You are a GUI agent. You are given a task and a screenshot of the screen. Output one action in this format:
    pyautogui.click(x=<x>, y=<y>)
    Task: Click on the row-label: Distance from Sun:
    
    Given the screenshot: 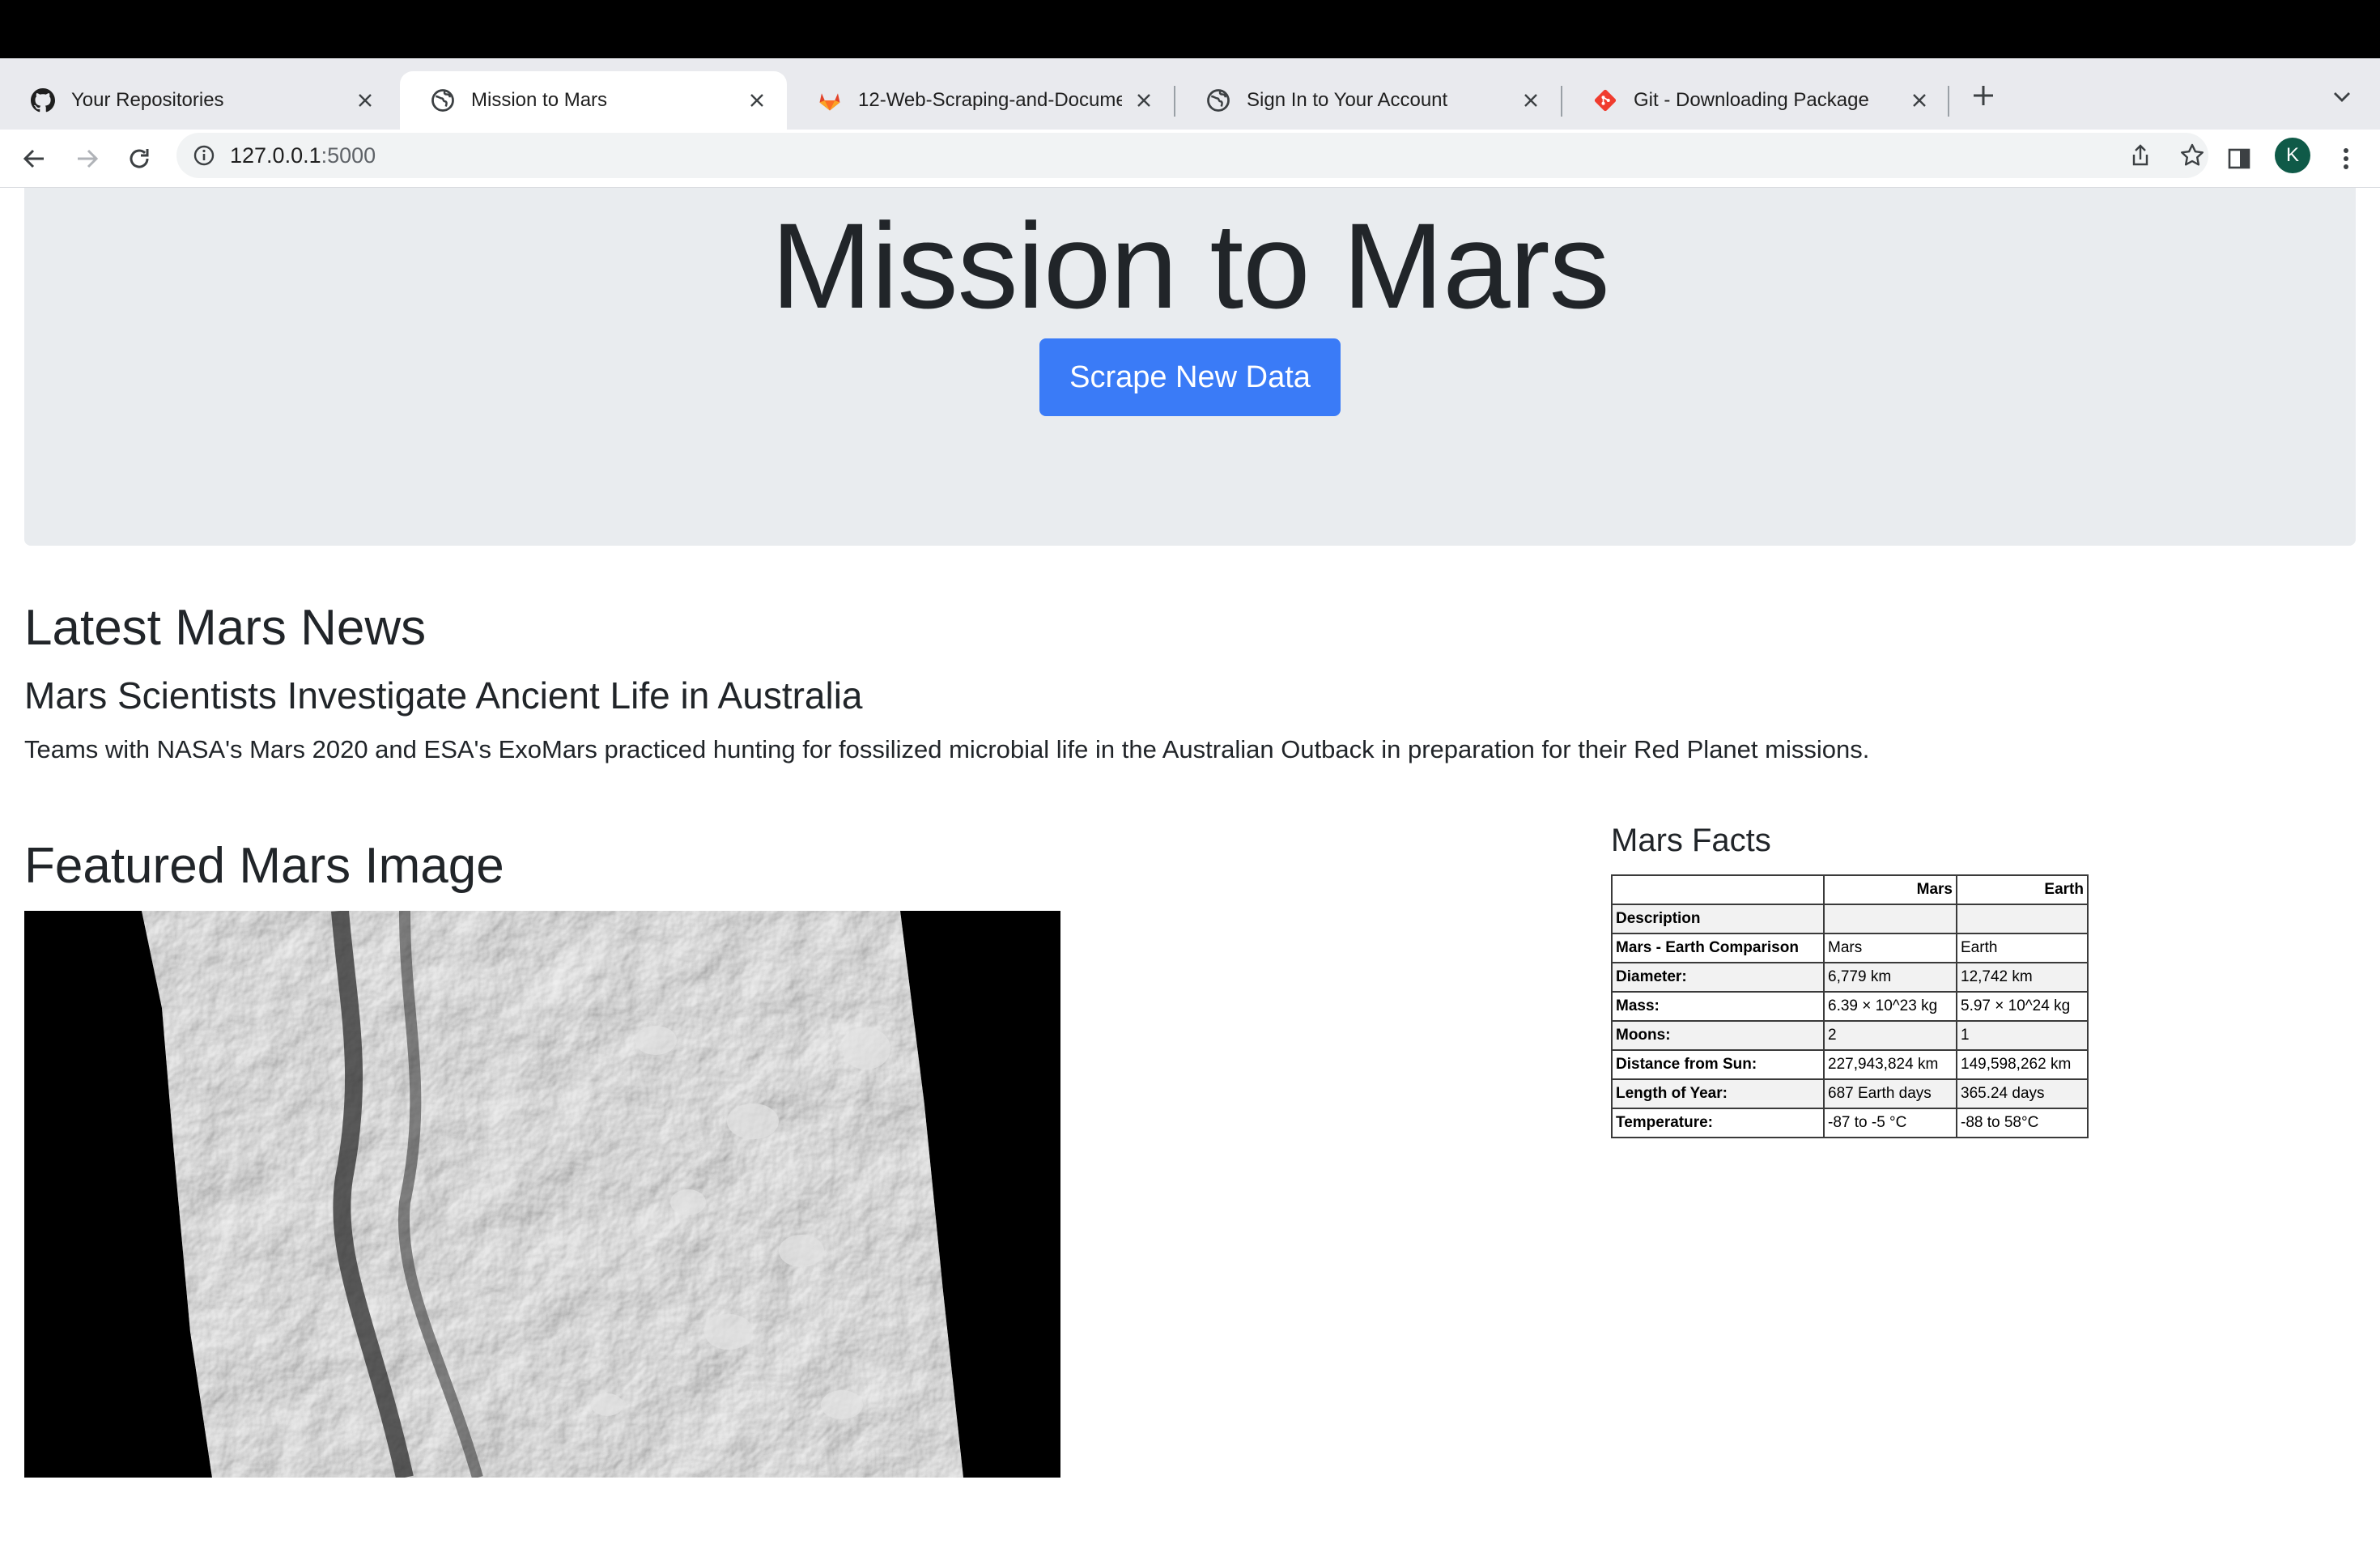 What is the action you would take?
    pyautogui.click(x=1718, y=1064)
    